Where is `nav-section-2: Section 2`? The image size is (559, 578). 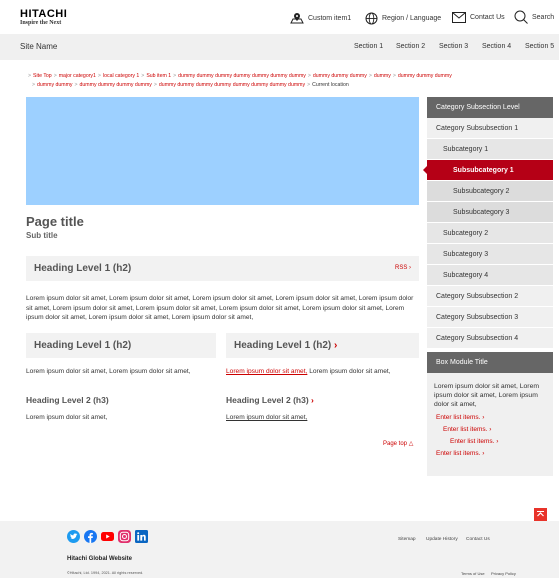
nav-section-2: Section 2 is located at coordinates (410, 46).